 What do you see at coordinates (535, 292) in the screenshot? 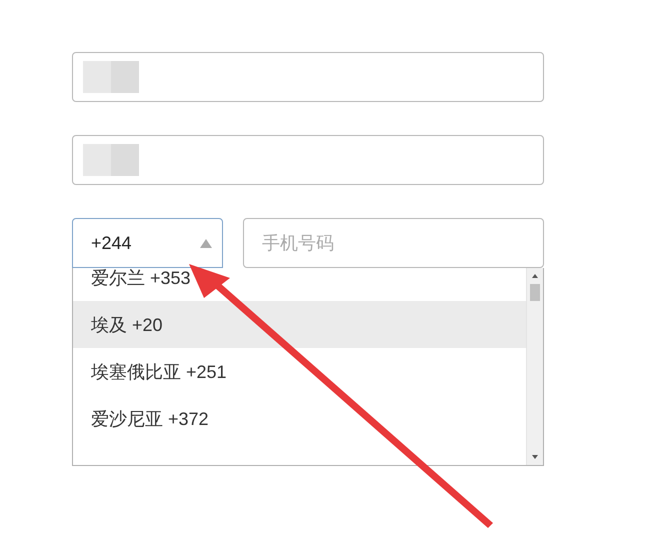
I see `scroll-thumb` at bounding box center [535, 292].